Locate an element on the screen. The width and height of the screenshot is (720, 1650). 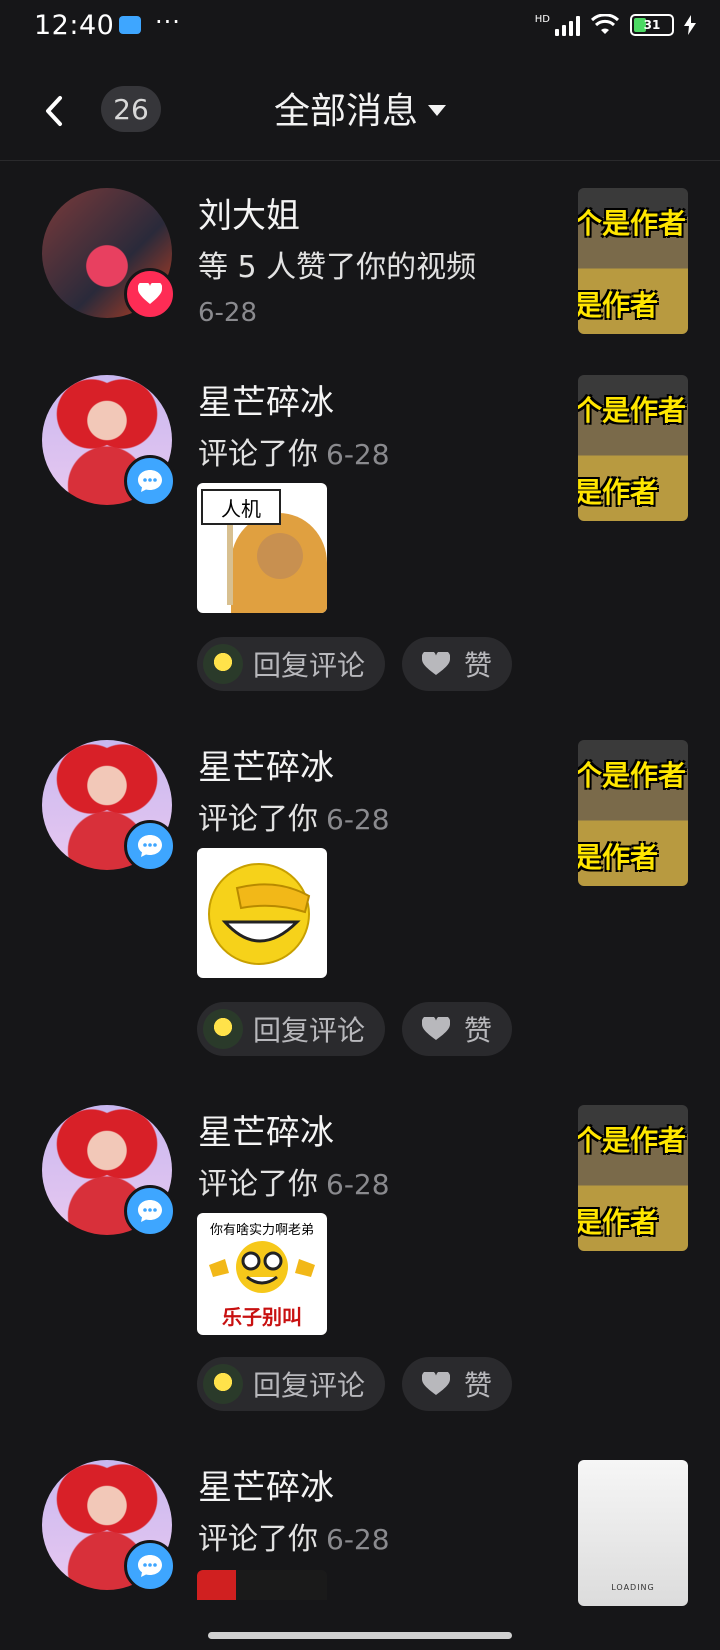
sticker-caption-top: 你有啥实力啊老弟 is located at coordinates (261, 1230).